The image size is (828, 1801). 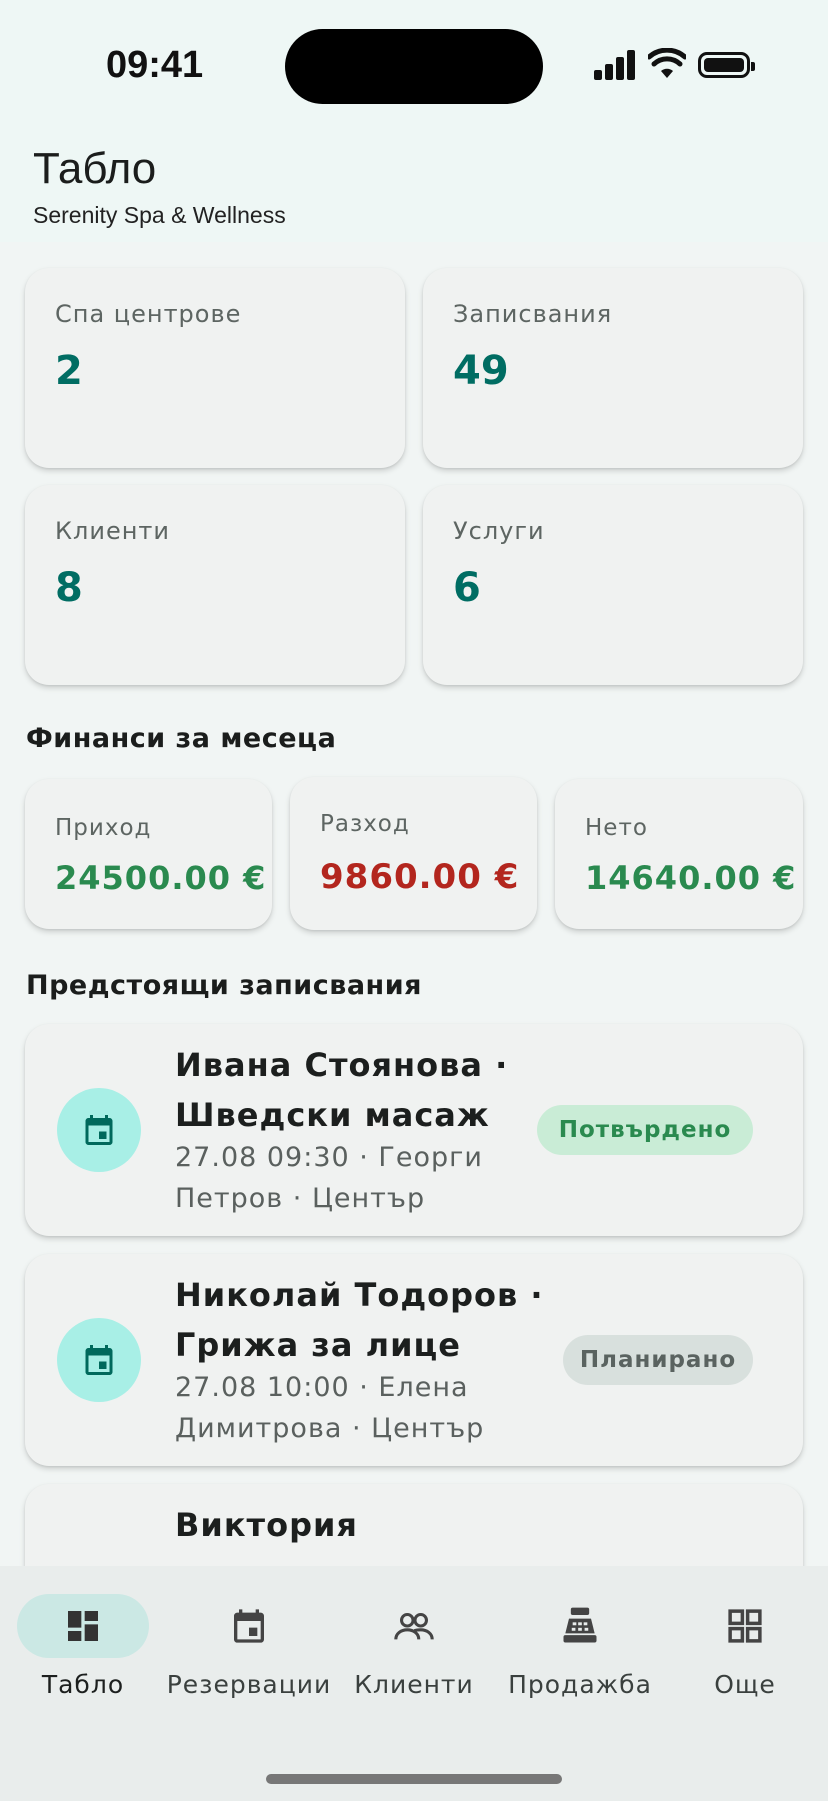 What do you see at coordinates (69, 588) in the screenshot?
I see `stat-value: 8` at bounding box center [69, 588].